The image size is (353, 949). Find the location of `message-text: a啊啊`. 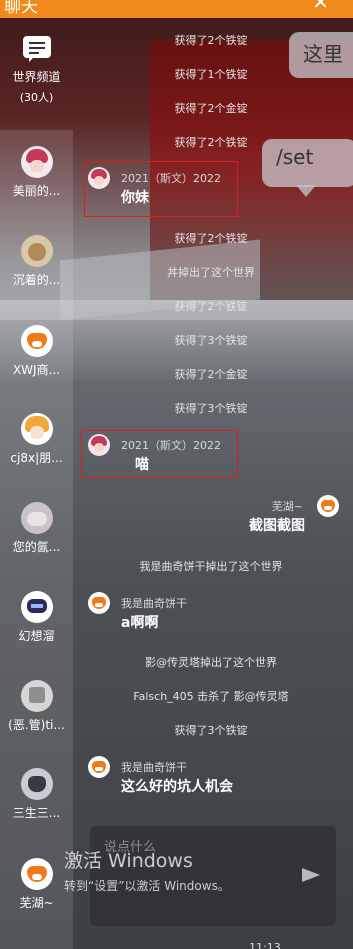

message-text: a啊啊 is located at coordinates (140, 623).